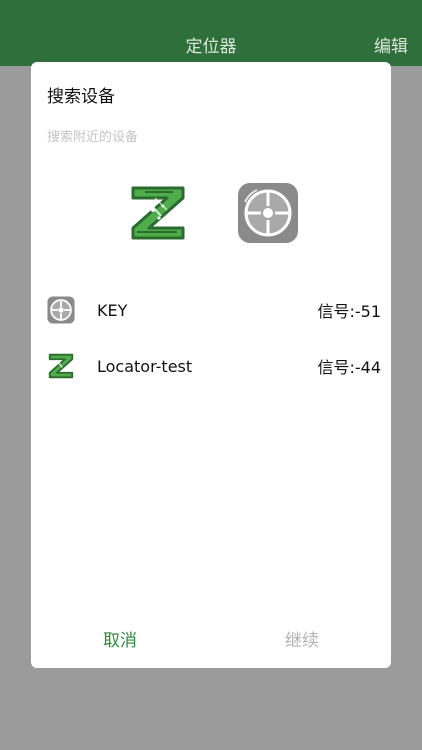  What do you see at coordinates (211, 33) in the screenshot?
I see `top-navigation-bar: 定位器 编辑` at bounding box center [211, 33].